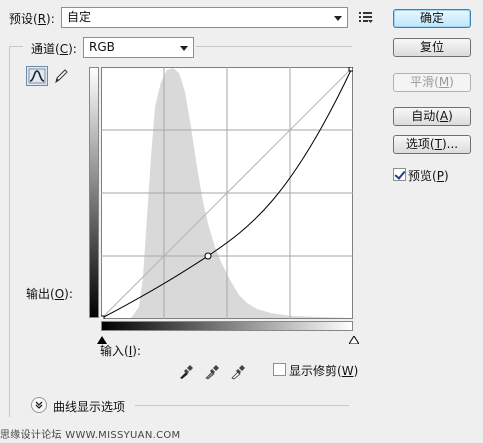  I want to click on channel-dropdown: RGB, so click(138, 47).